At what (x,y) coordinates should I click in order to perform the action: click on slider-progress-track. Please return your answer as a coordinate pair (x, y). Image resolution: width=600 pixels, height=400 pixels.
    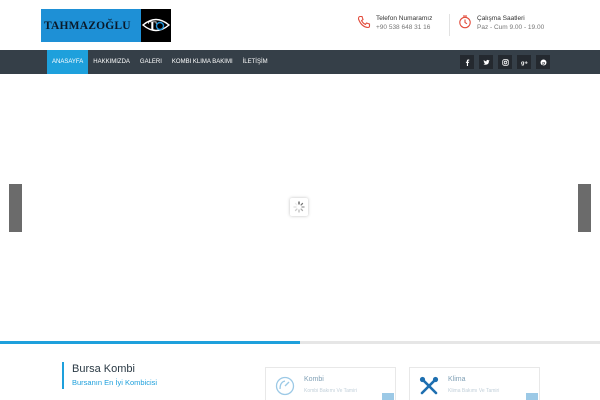
    Looking at the image, I should click on (300, 342).